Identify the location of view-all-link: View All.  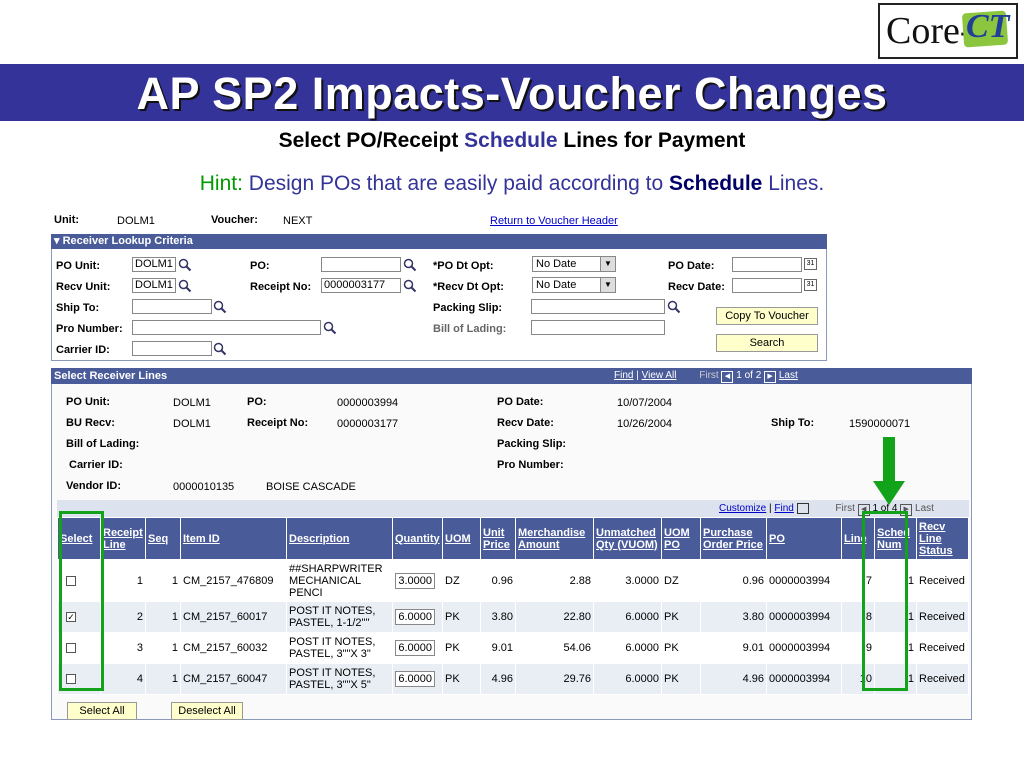
(659, 375).